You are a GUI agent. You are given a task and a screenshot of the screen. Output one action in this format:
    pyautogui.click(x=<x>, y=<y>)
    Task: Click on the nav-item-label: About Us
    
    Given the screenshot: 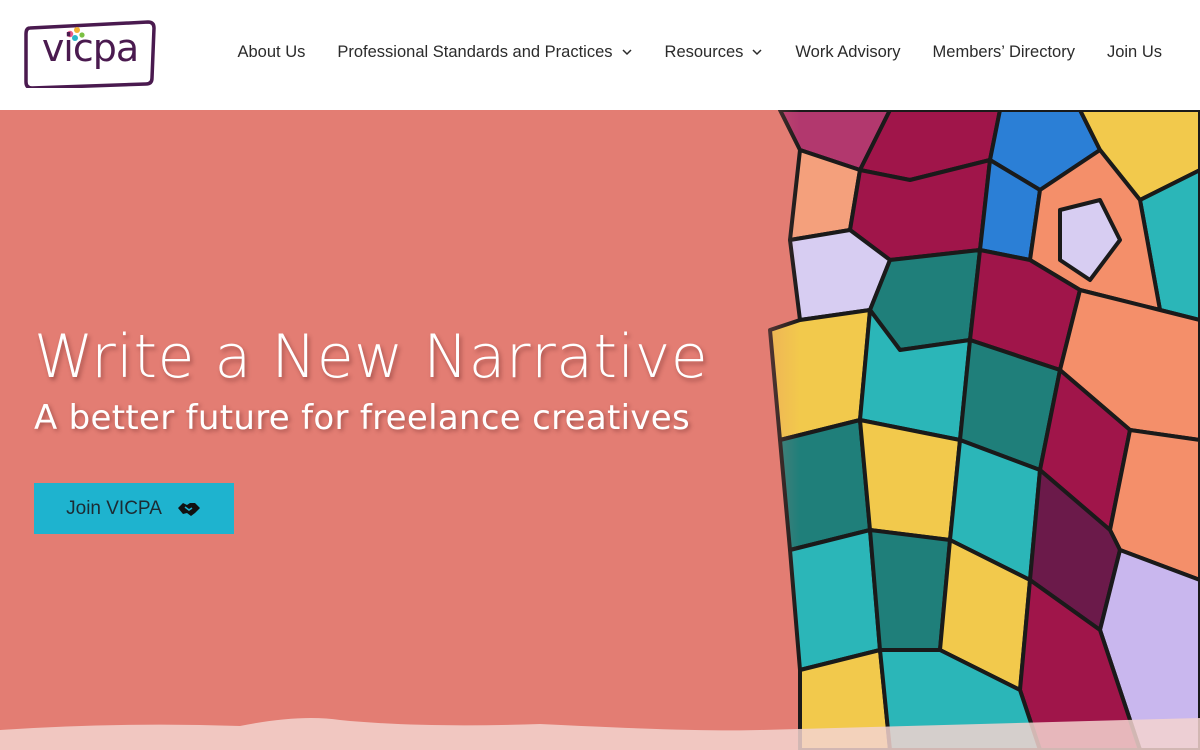 What is the action you would take?
    pyautogui.click(x=271, y=51)
    